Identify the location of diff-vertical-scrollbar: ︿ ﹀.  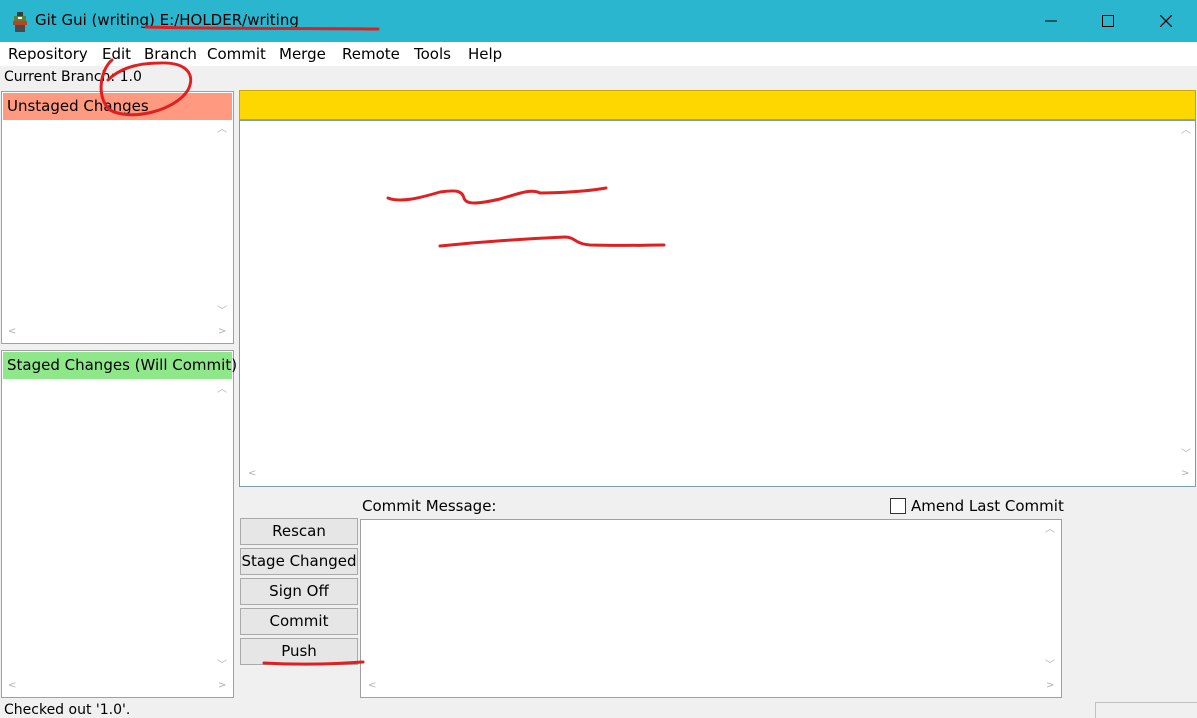
(1185, 294).